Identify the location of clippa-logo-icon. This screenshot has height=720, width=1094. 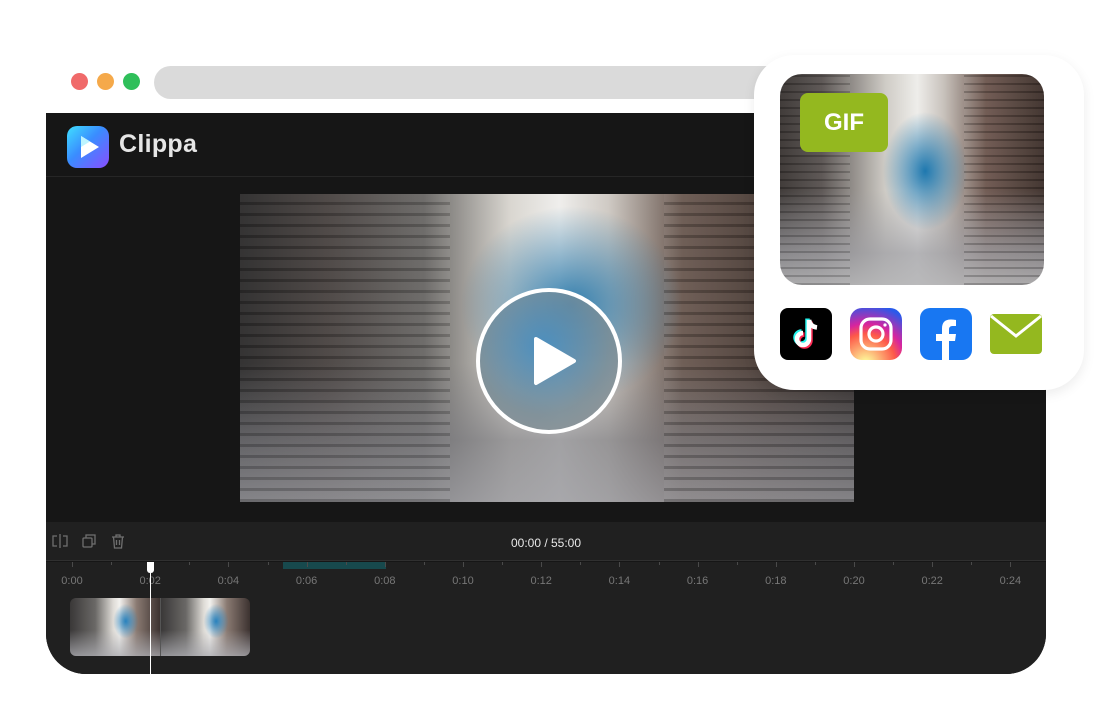
(88, 147).